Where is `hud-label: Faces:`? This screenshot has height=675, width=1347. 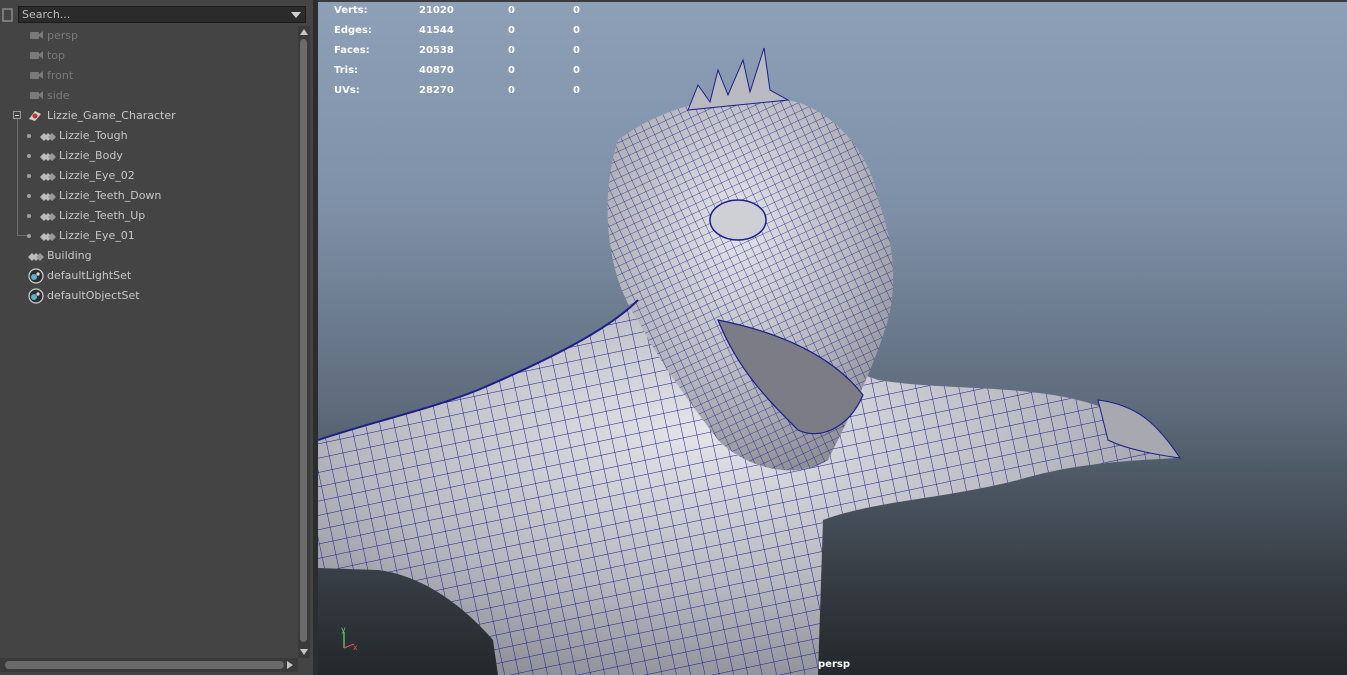
hud-label: Faces: is located at coordinates (352, 50).